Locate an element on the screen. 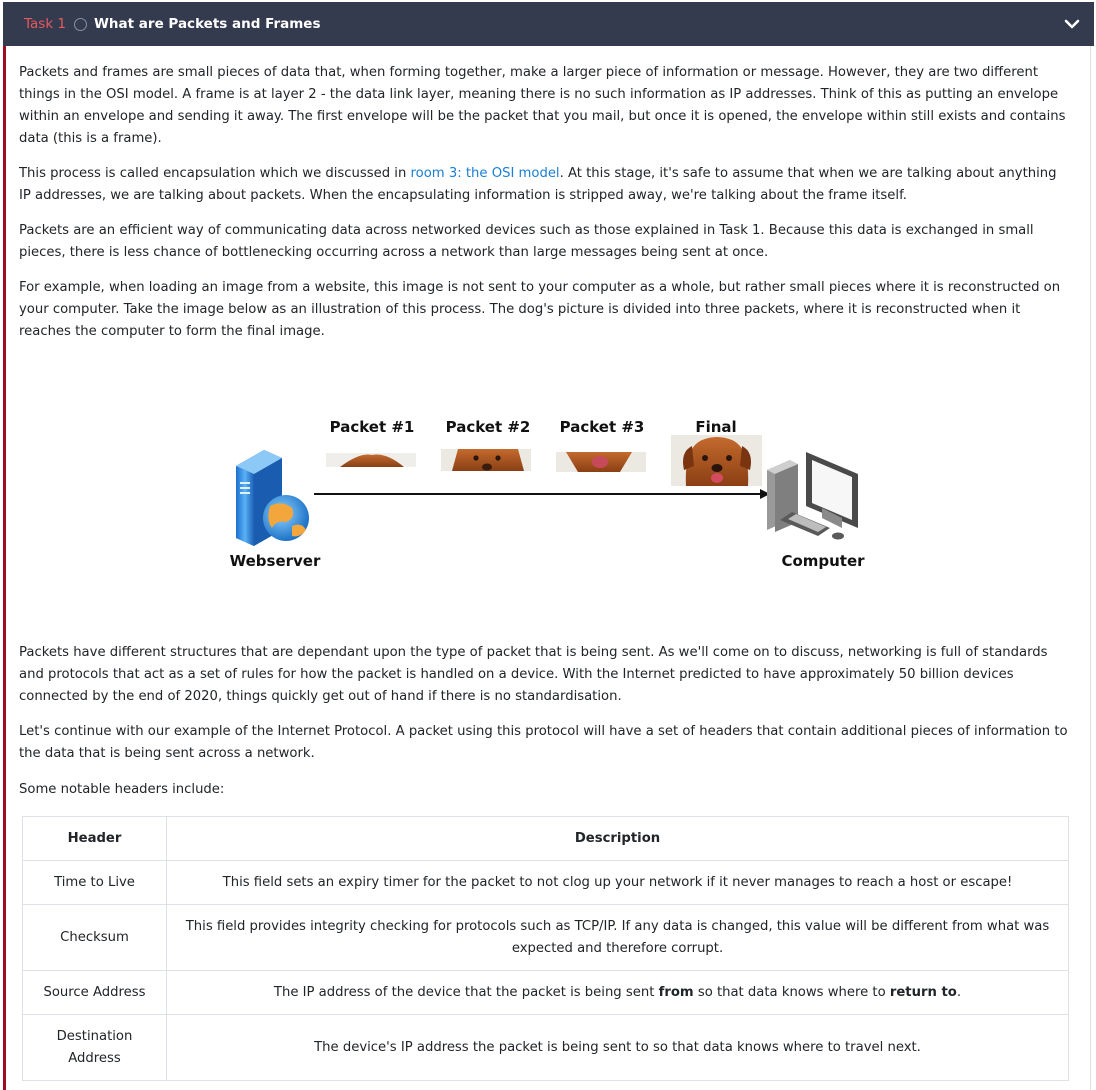 The width and height of the screenshot is (1096, 1090). paragraph-notable-headers: Some notable headers include: is located at coordinates (122, 789).